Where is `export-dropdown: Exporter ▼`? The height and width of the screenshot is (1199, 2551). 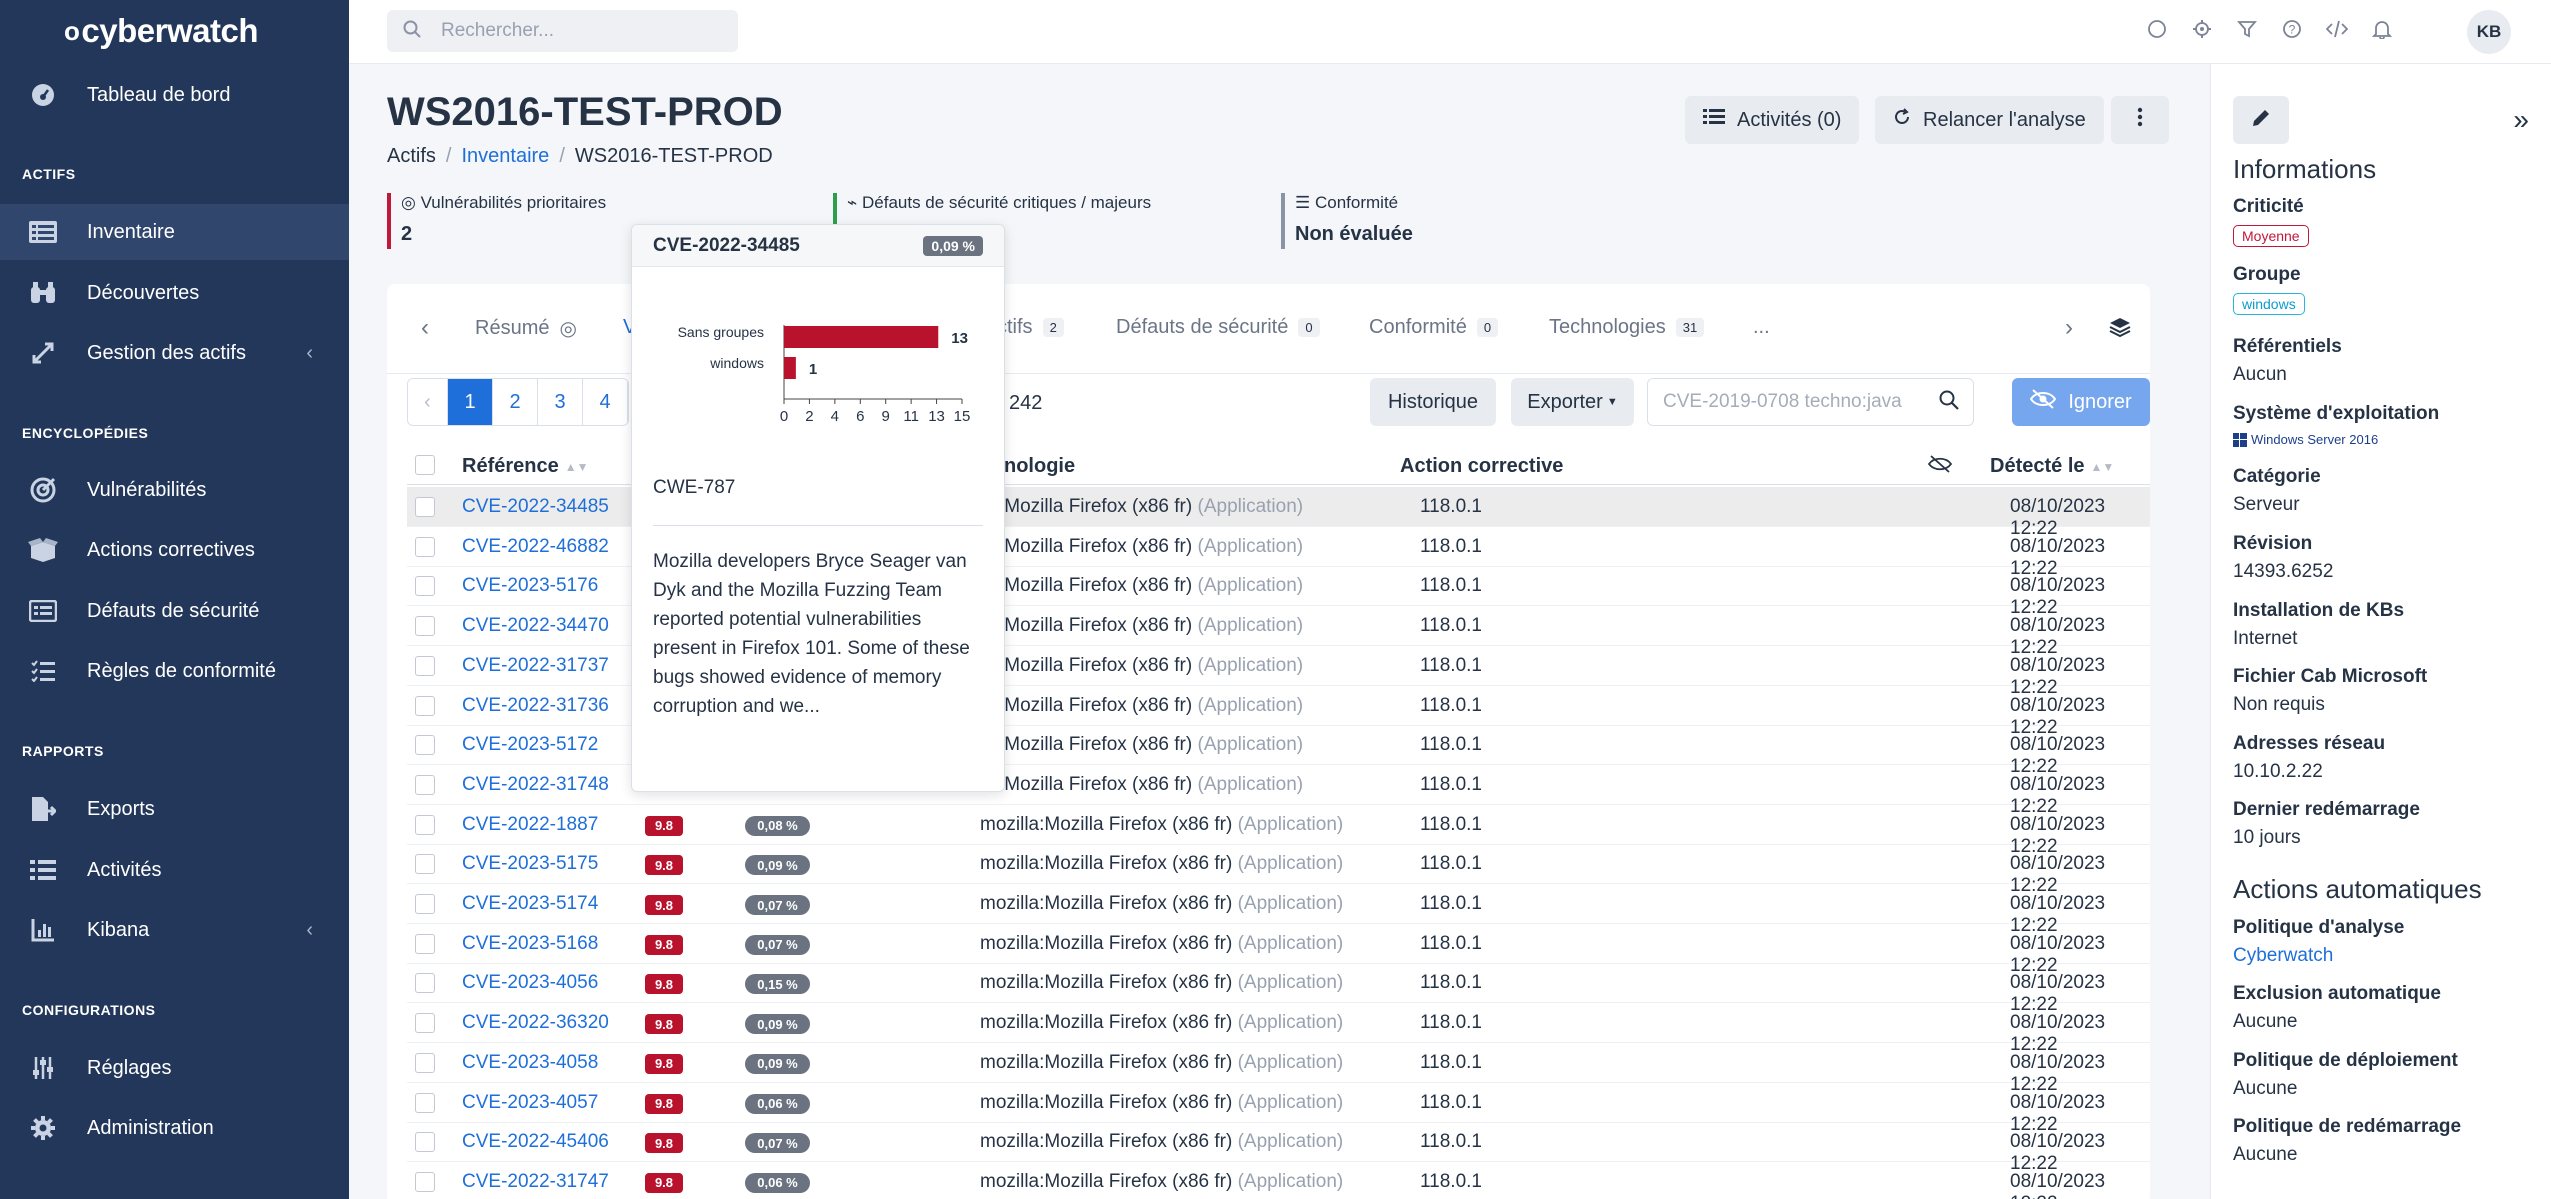 export-dropdown: Exporter ▼ is located at coordinates (1572, 402).